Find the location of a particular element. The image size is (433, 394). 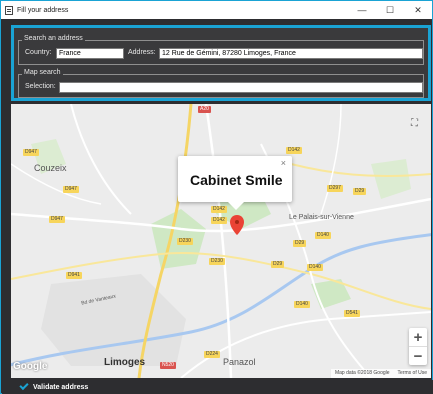

zoom-in-button: + is located at coordinates (418, 337).